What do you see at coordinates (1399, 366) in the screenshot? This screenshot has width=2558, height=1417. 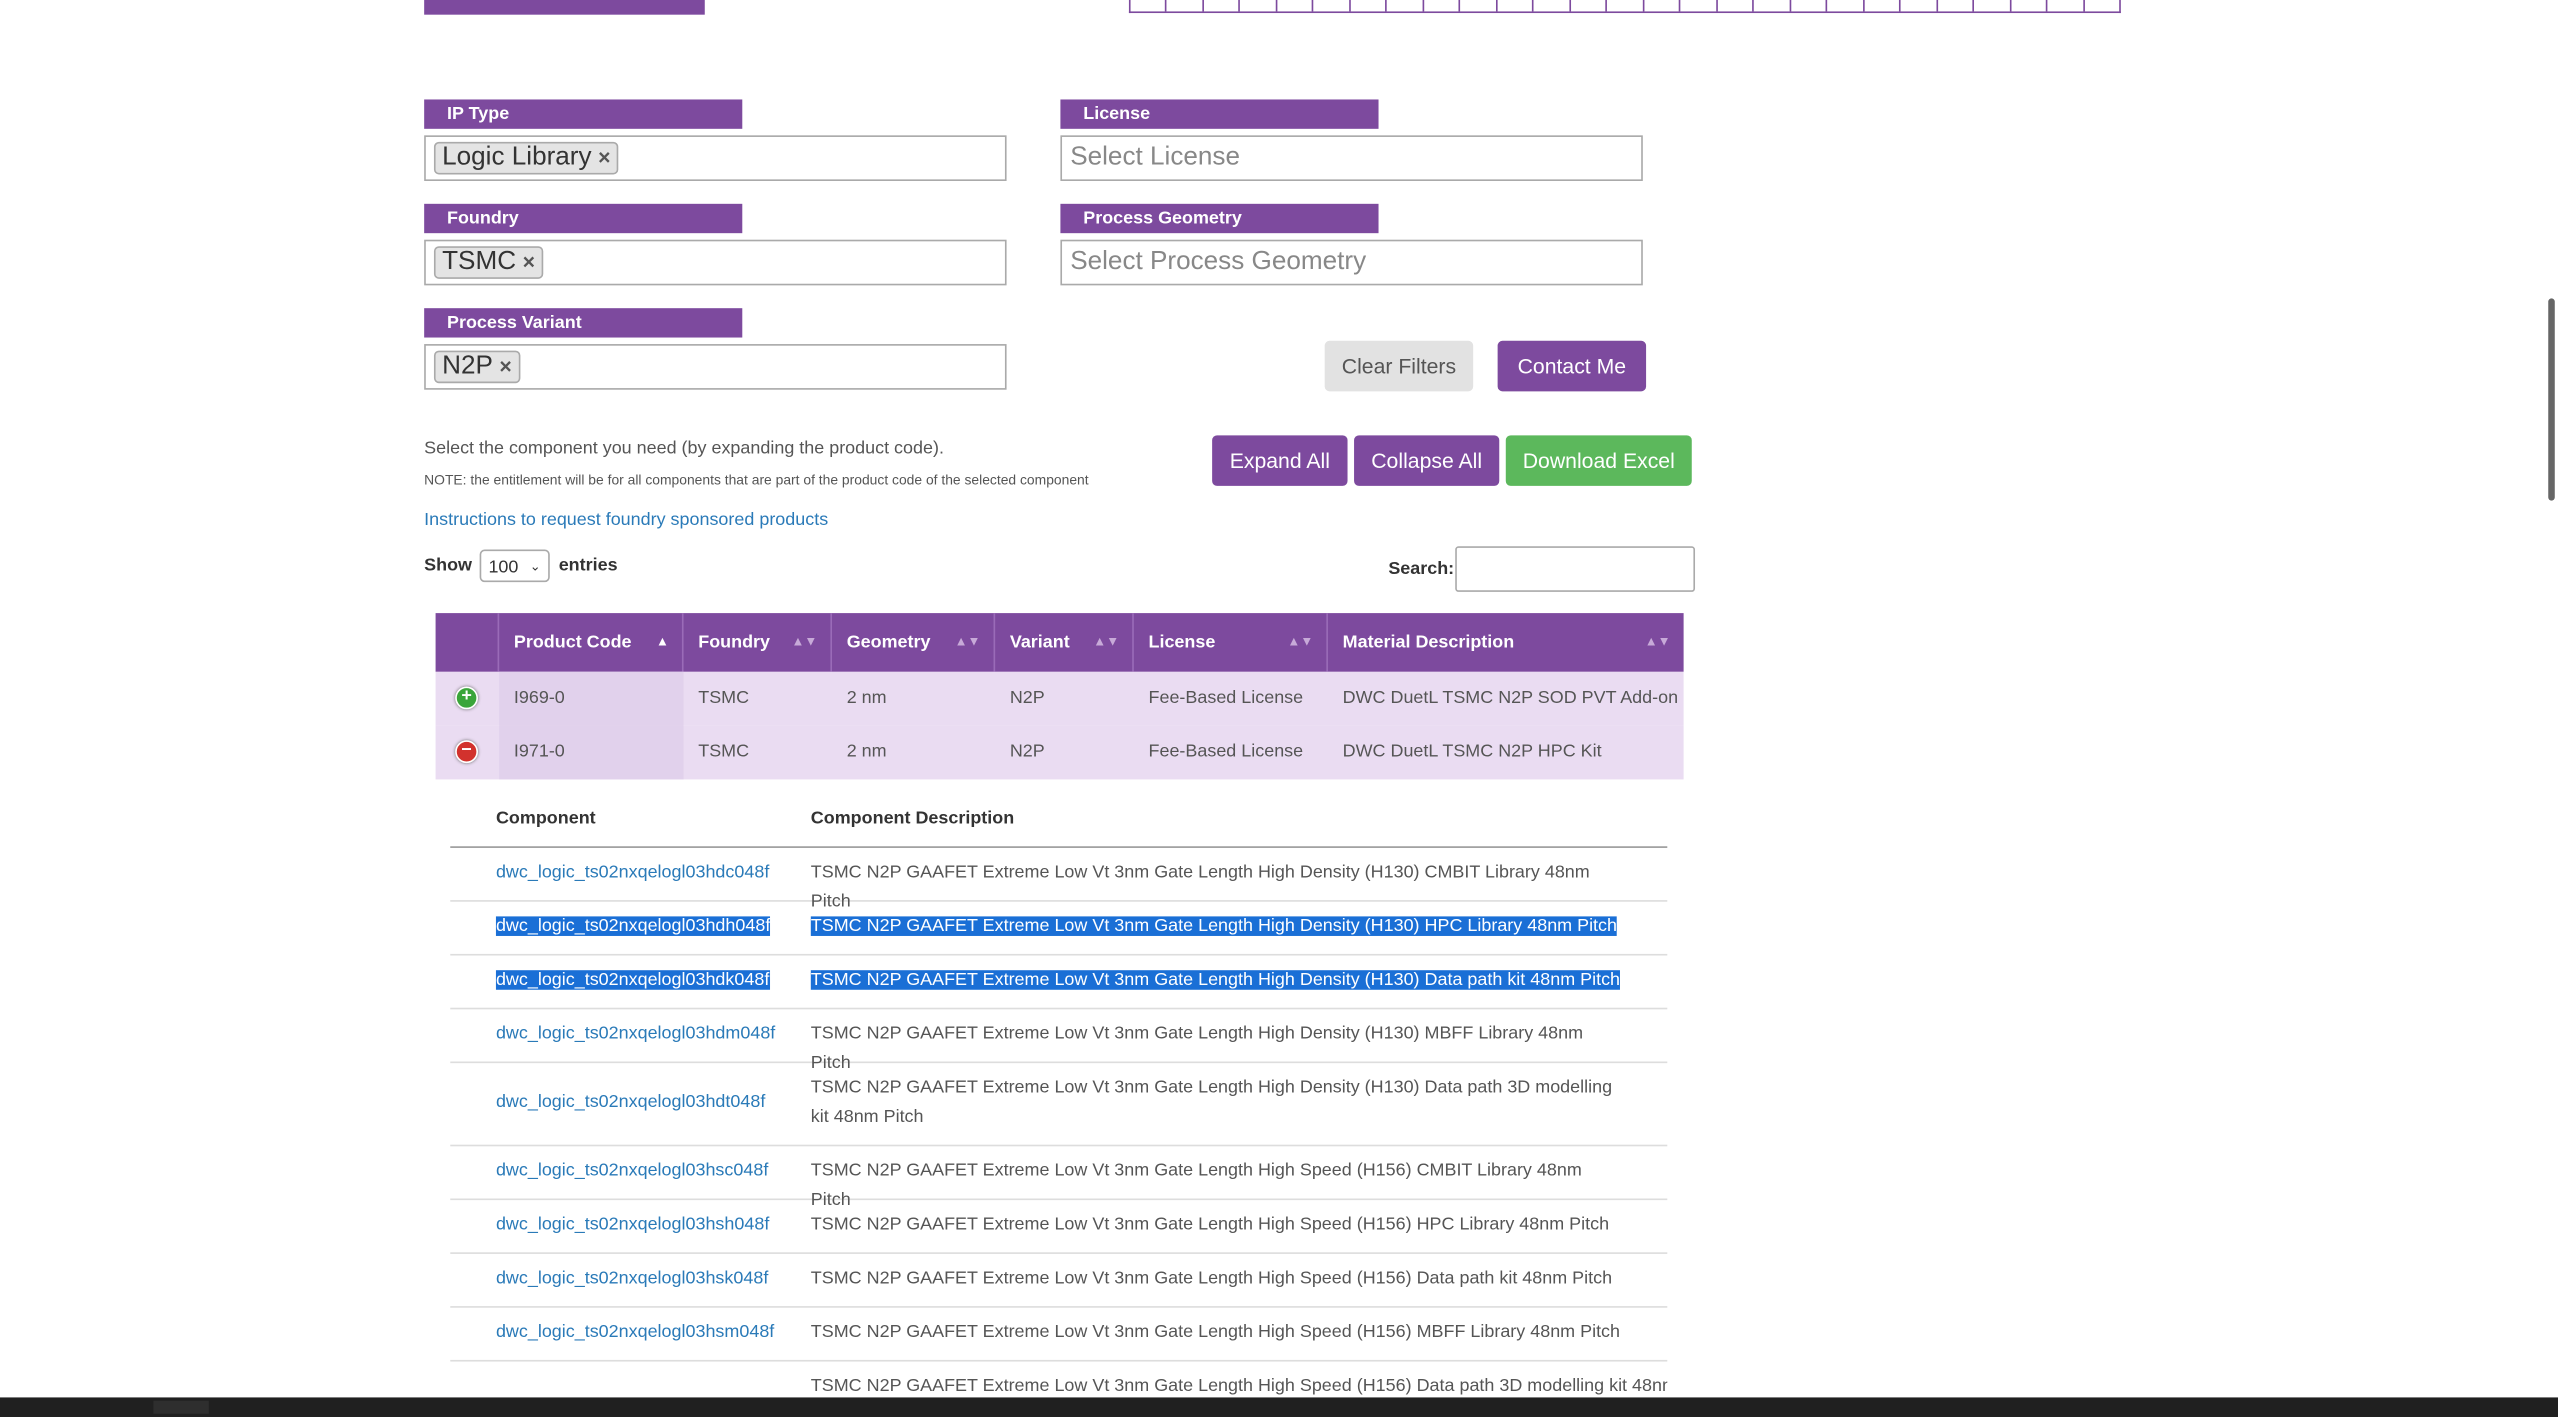 I see `clear-filters-button: Clear Filters` at bounding box center [1399, 366].